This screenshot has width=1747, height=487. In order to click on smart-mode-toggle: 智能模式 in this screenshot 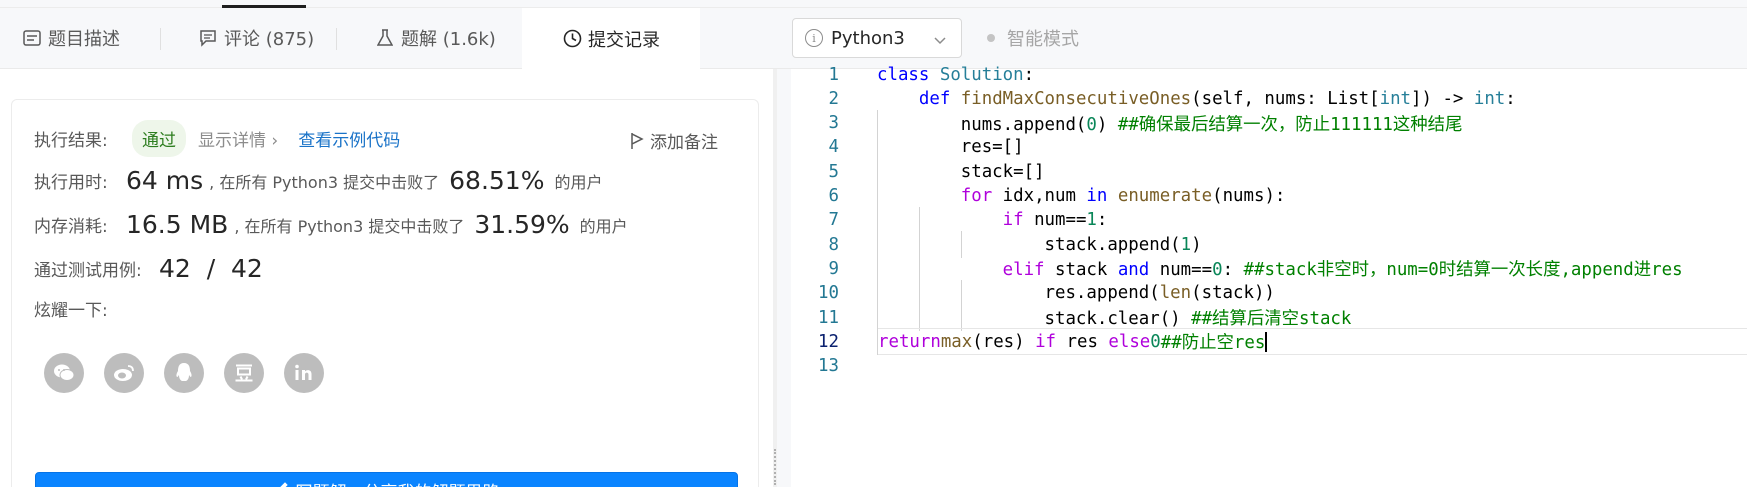, I will do `click(1033, 38)`.